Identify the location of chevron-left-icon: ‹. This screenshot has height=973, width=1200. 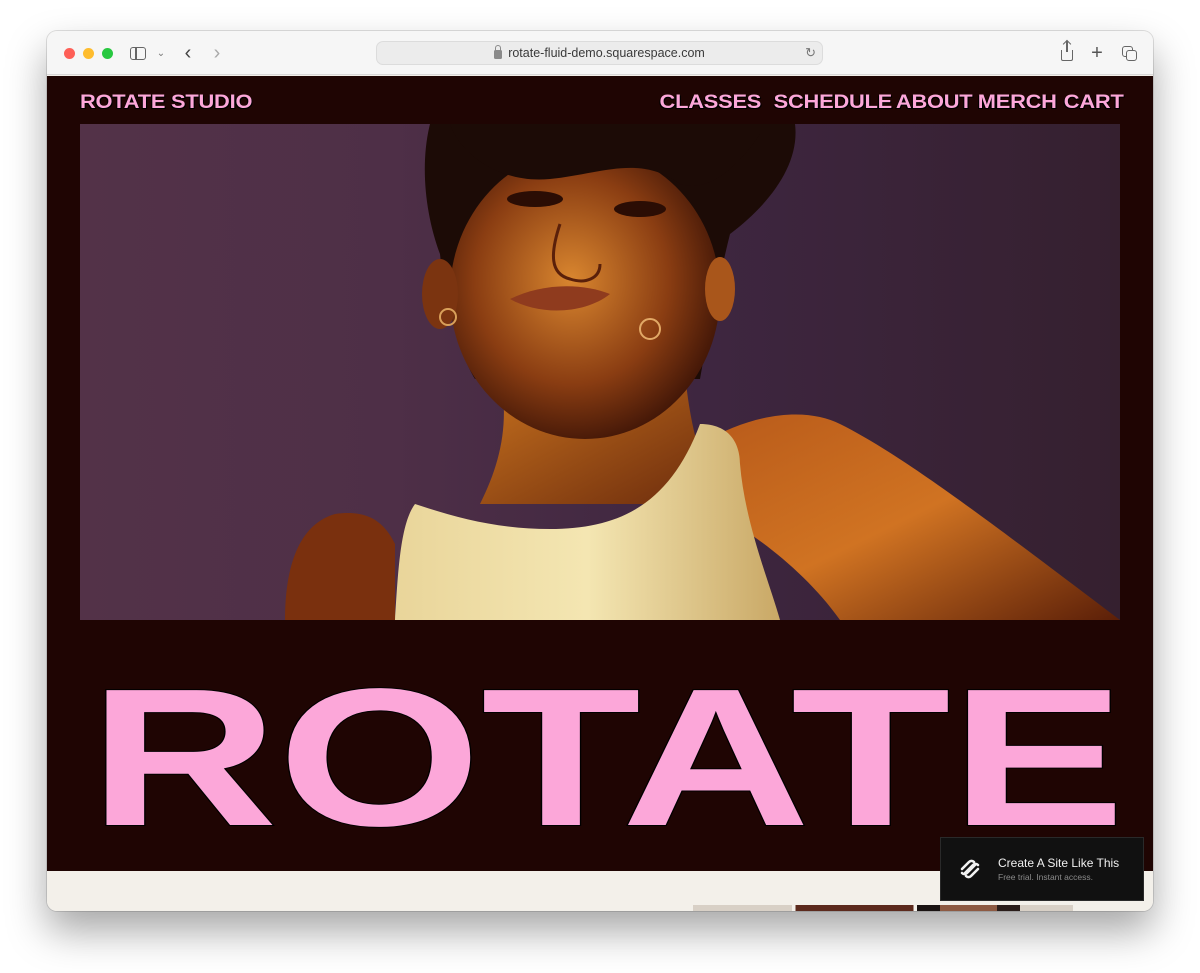
(188, 52).